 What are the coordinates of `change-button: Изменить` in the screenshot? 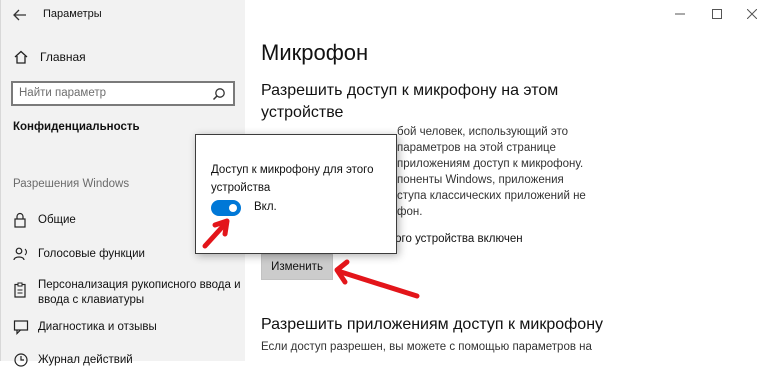 It's located at (297, 267).